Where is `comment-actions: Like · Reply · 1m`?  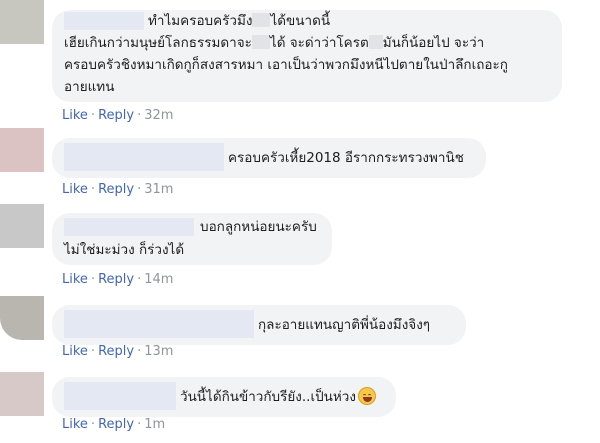 comment-actions: Like · Reply · 1m is located at coordinates (114, 424).